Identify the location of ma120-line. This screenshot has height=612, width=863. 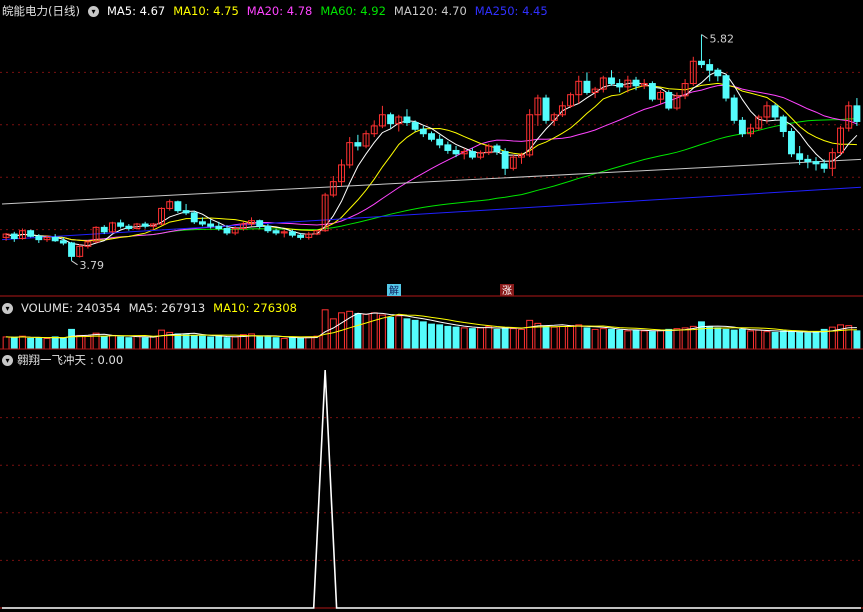
(431, 181).